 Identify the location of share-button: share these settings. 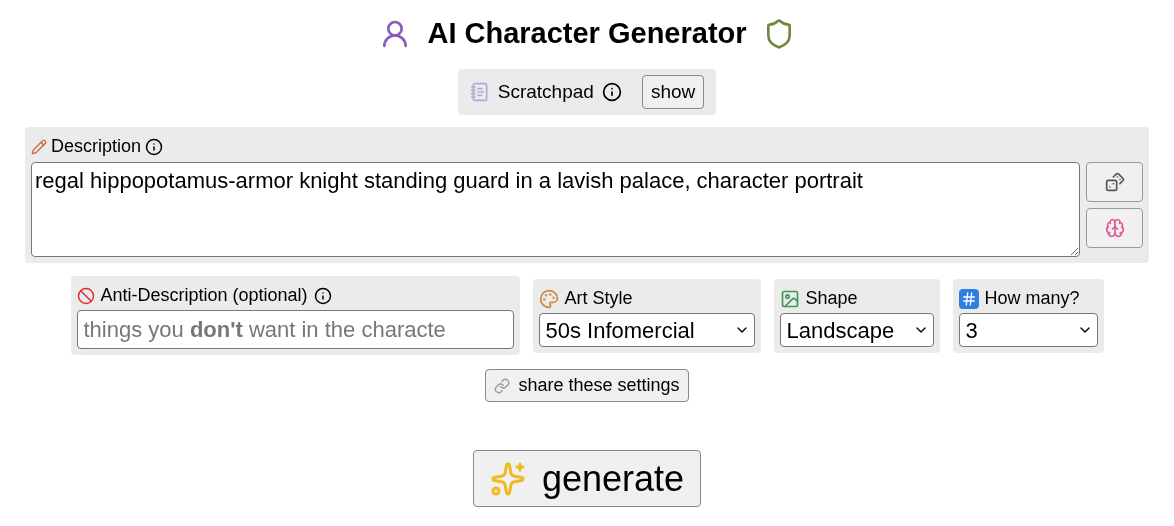
(587, 385).